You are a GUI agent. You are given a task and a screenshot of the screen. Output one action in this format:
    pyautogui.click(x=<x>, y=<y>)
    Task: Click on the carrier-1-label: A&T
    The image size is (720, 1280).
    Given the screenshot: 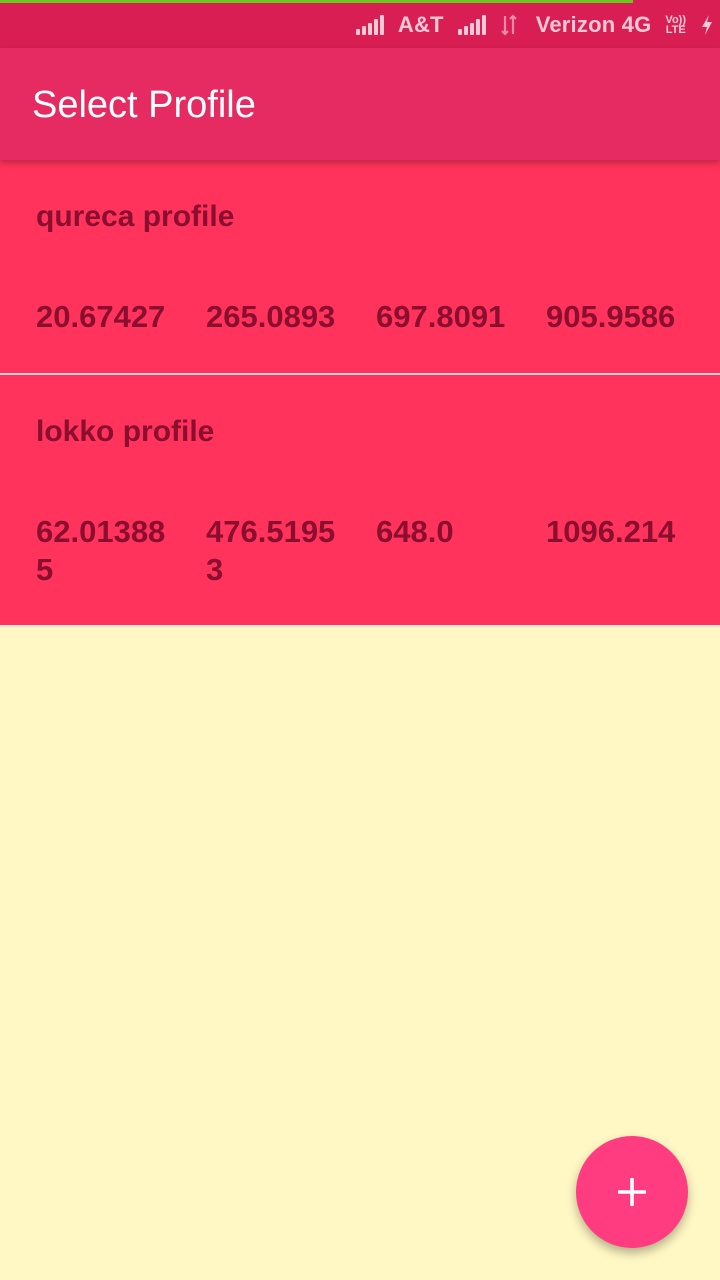 What is the action you would take?
    pyautogui.click(x=420, y=24)
    